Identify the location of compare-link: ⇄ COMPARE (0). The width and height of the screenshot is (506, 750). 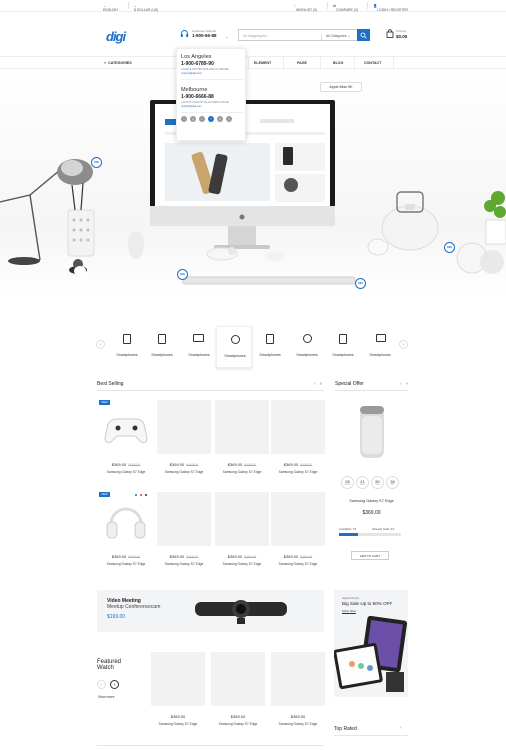
(345, 8).